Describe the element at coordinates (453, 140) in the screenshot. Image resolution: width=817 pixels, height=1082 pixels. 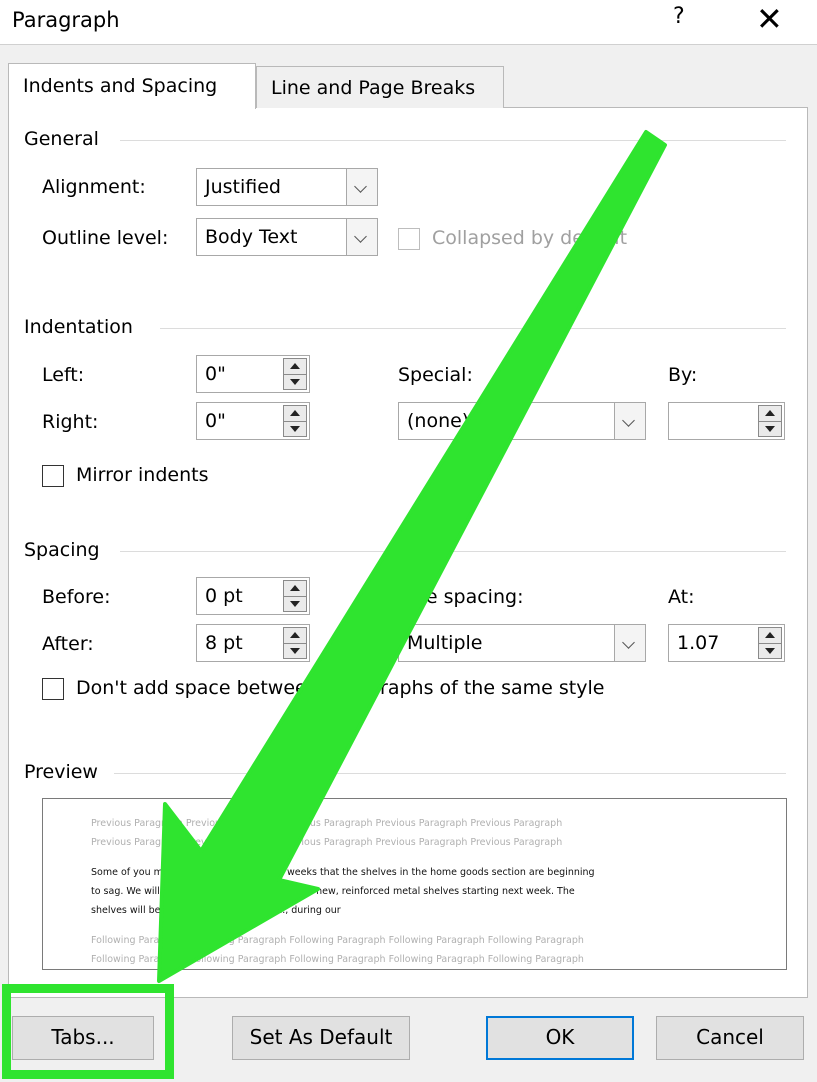
I see `general-divider` at that location.